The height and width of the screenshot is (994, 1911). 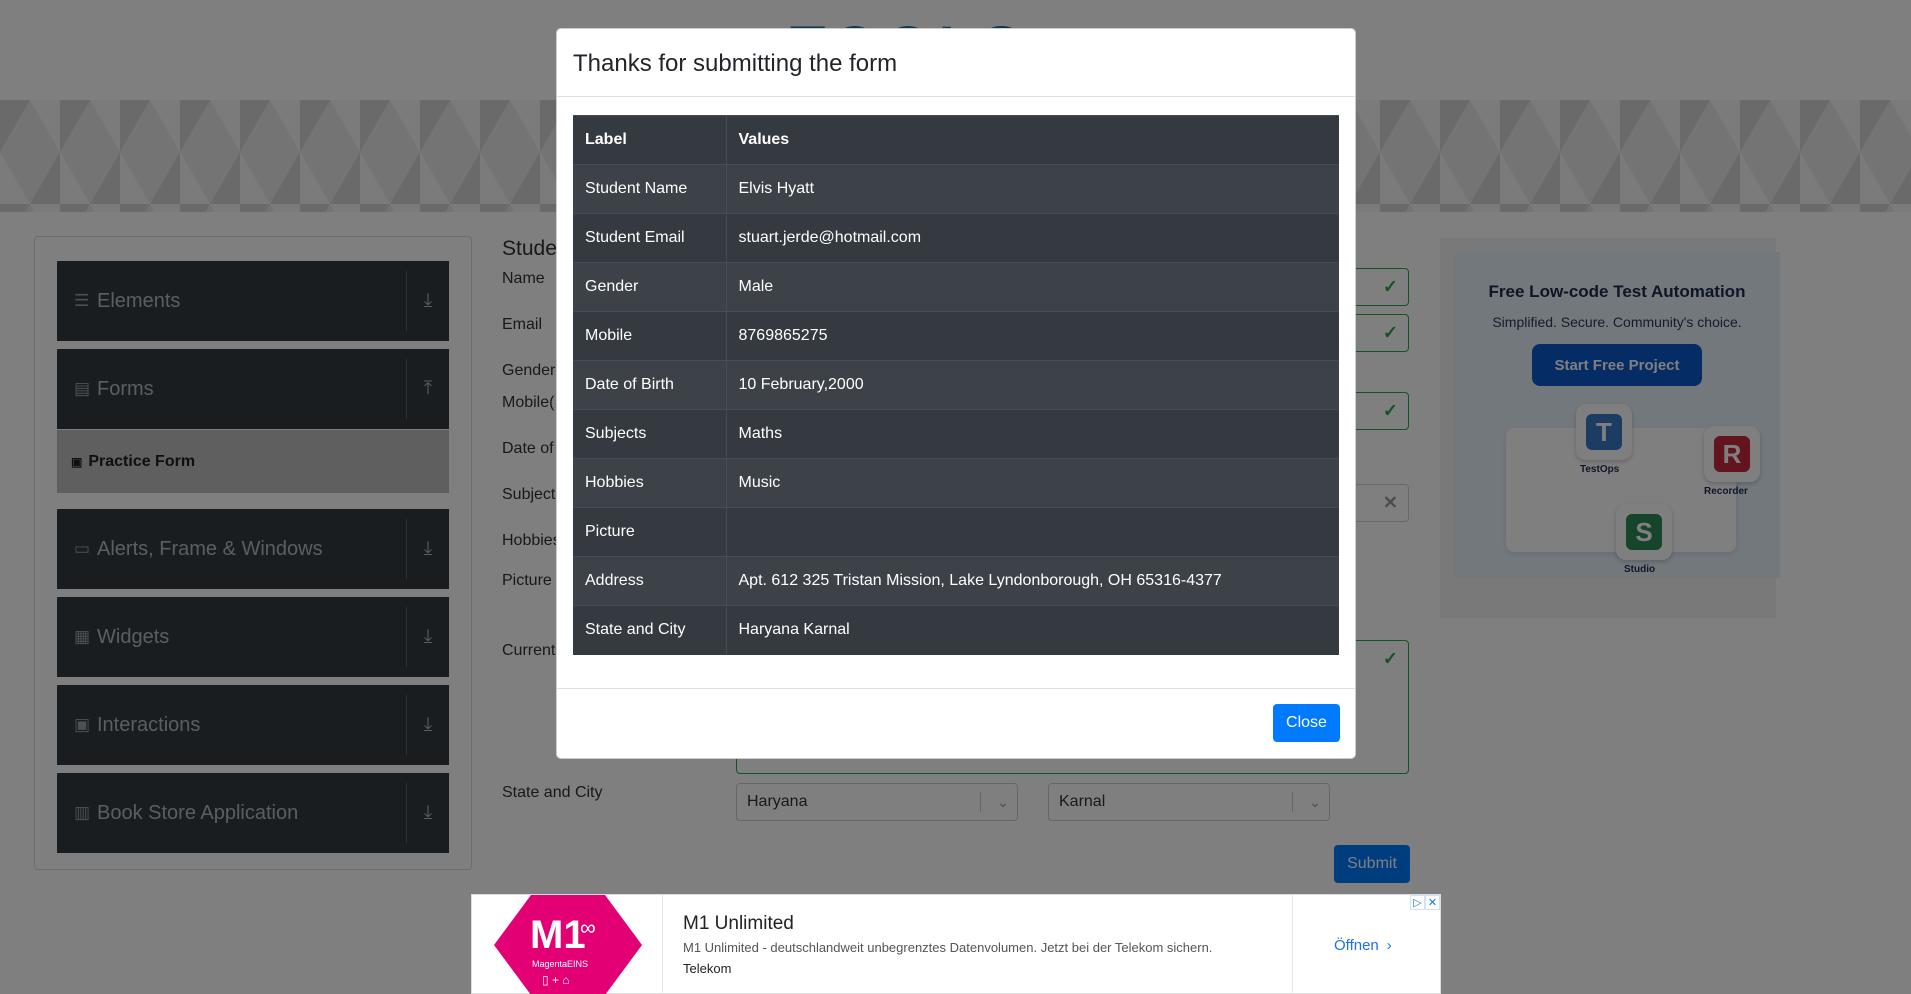 I want to click on open-label: Öffnen, so click(x=1356, y=945).